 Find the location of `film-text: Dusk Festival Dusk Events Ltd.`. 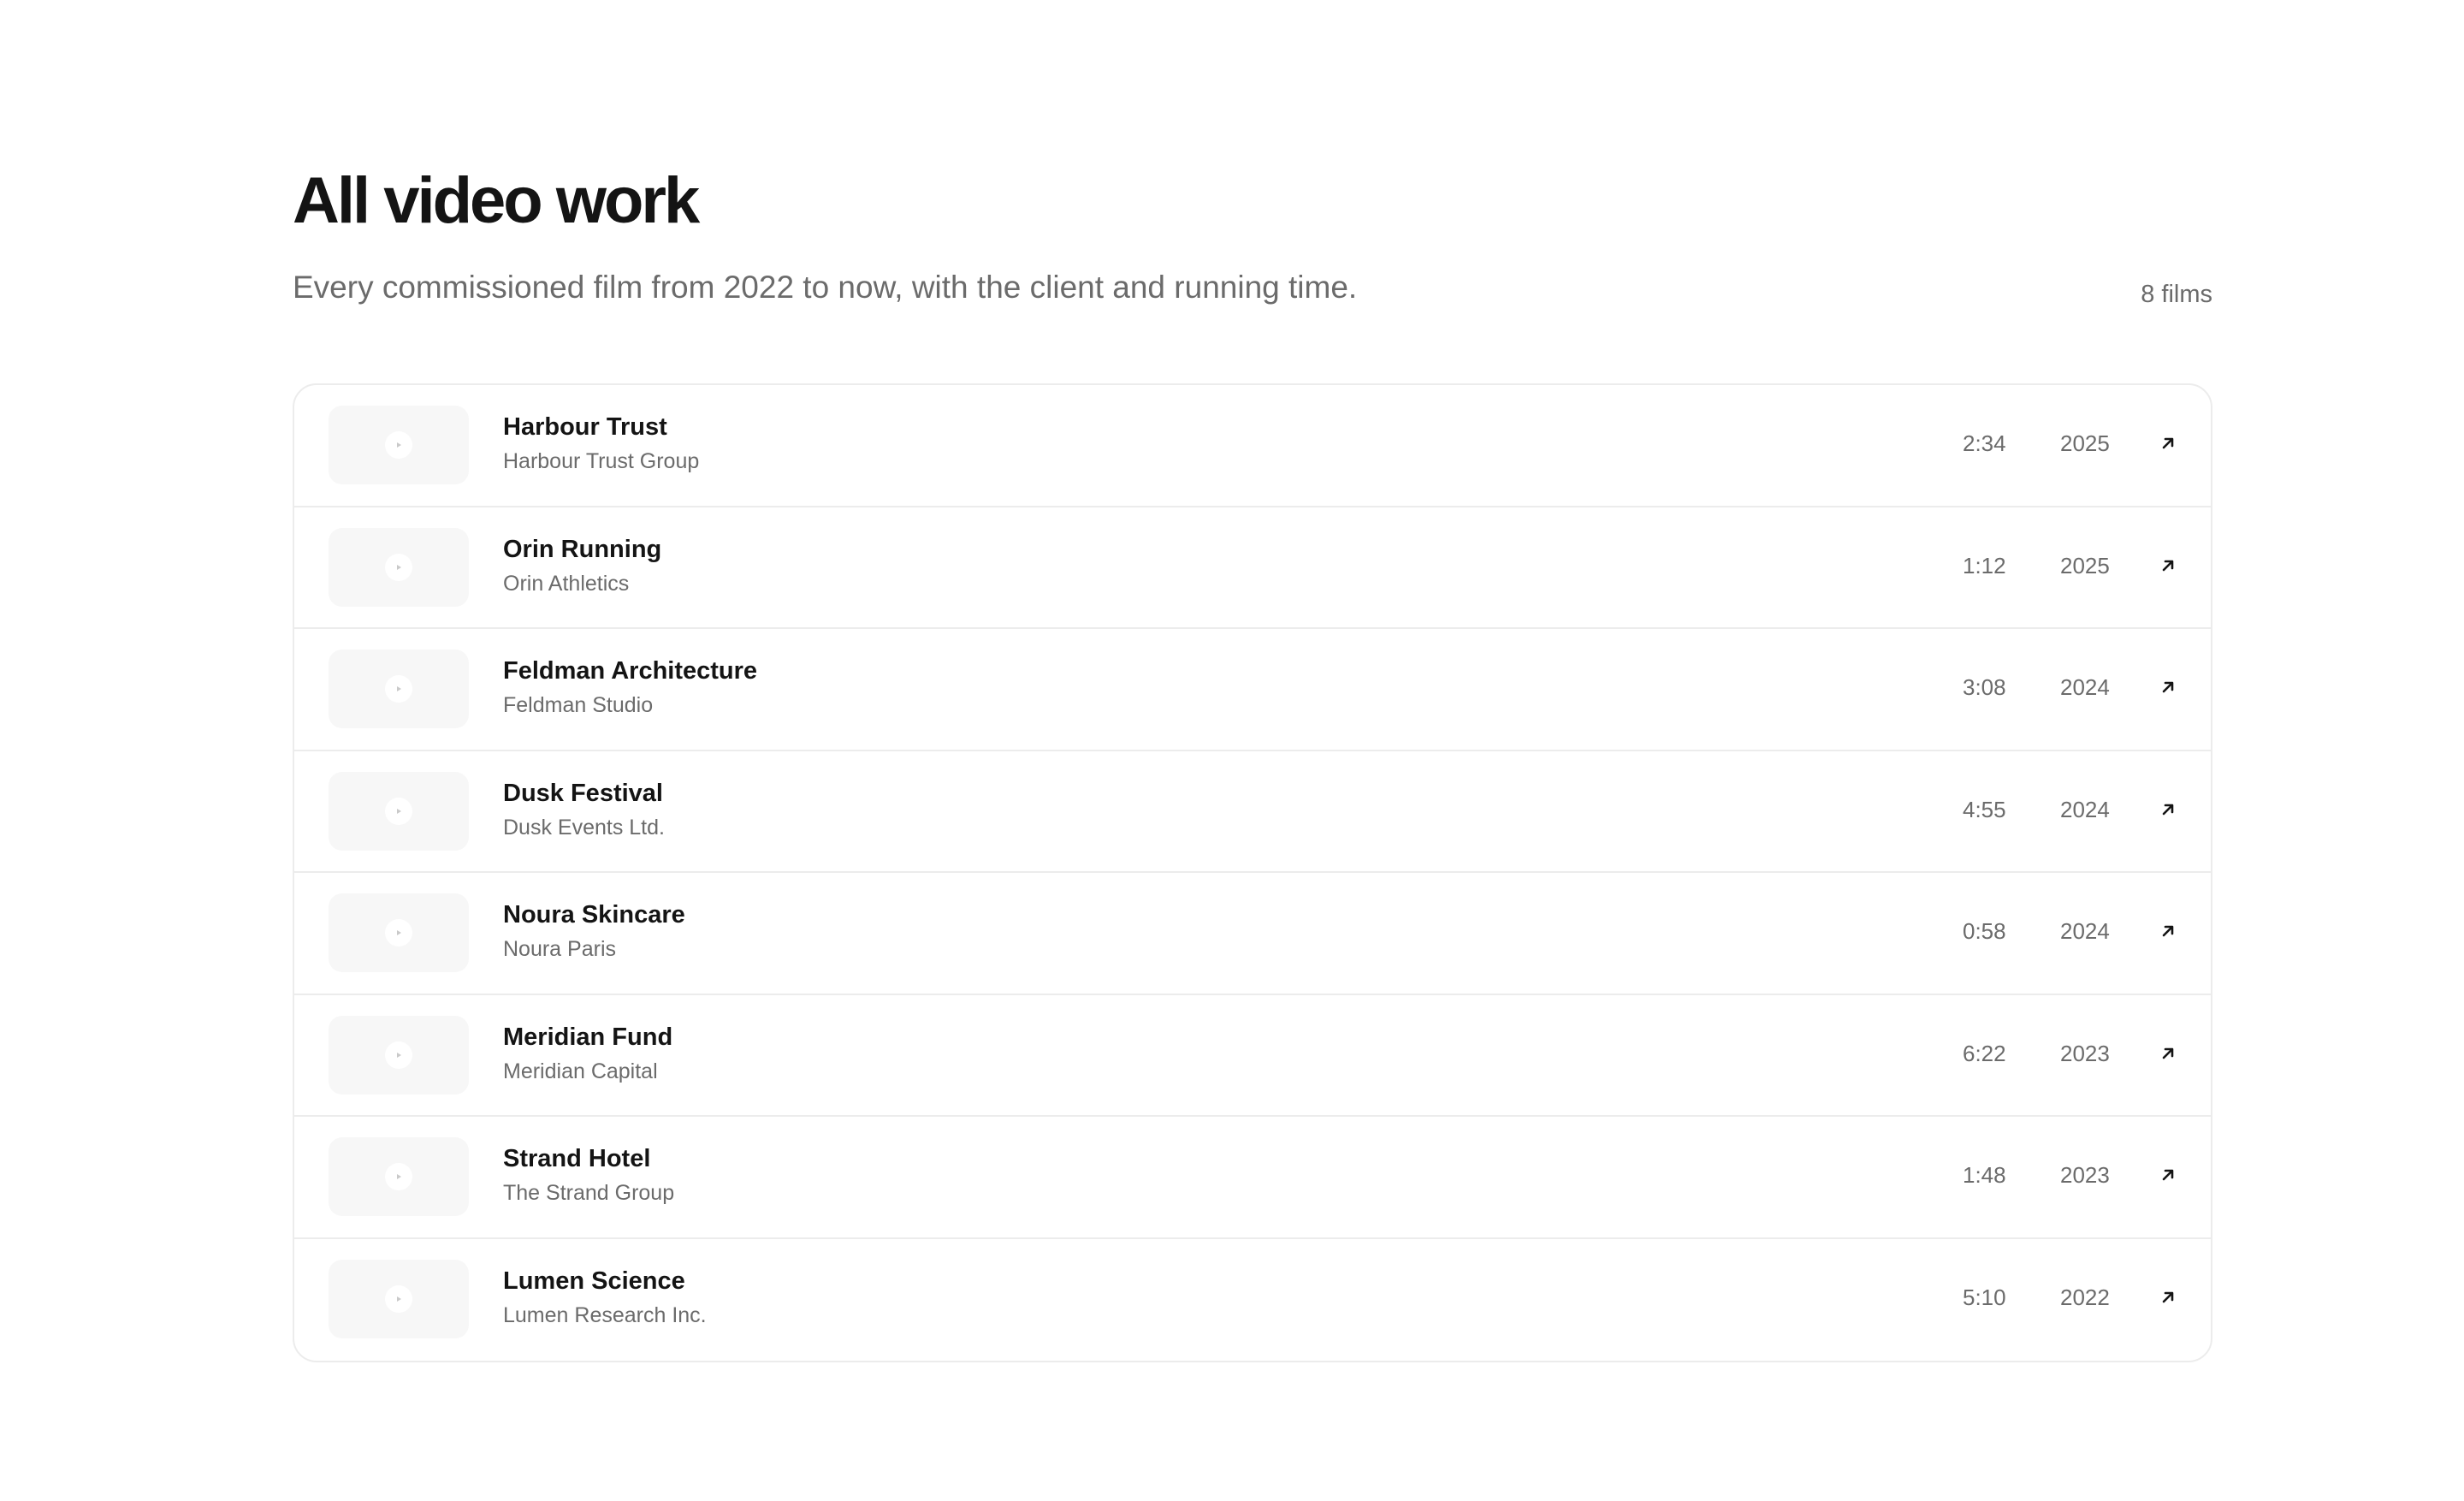

film-text: Dusk Festival Dusk Events Ltd. is located at coordinates (584, 810).